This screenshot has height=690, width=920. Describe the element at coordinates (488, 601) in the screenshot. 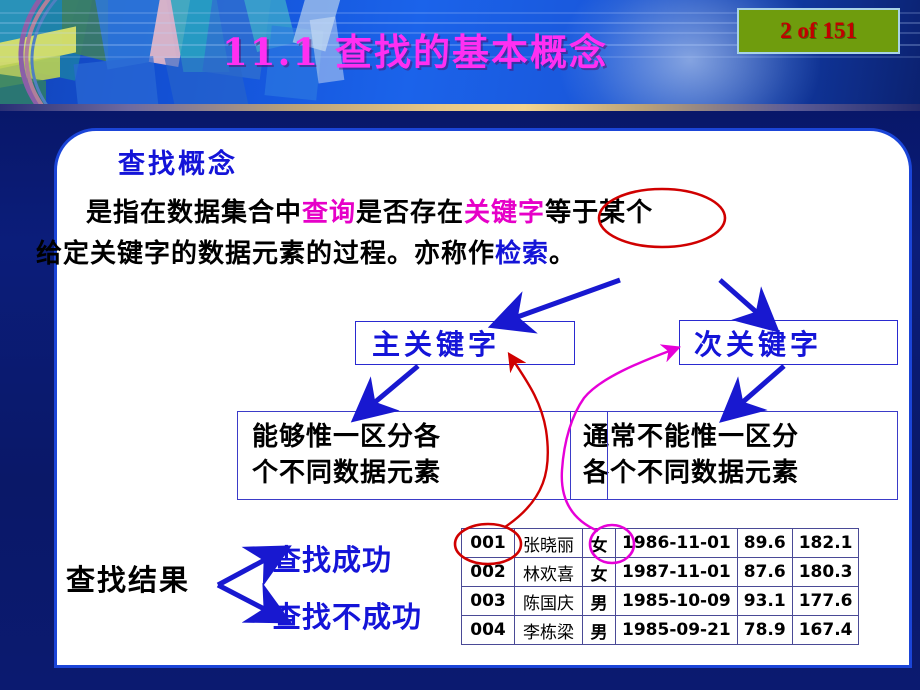

I see `record-id-cell: 003` at that location.